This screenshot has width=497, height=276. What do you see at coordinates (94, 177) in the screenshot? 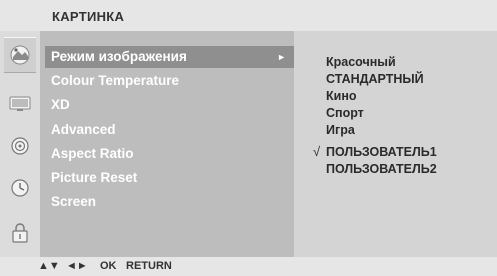
I see `menu-item-label: Picture Reset` at bounding box center [94, 177].